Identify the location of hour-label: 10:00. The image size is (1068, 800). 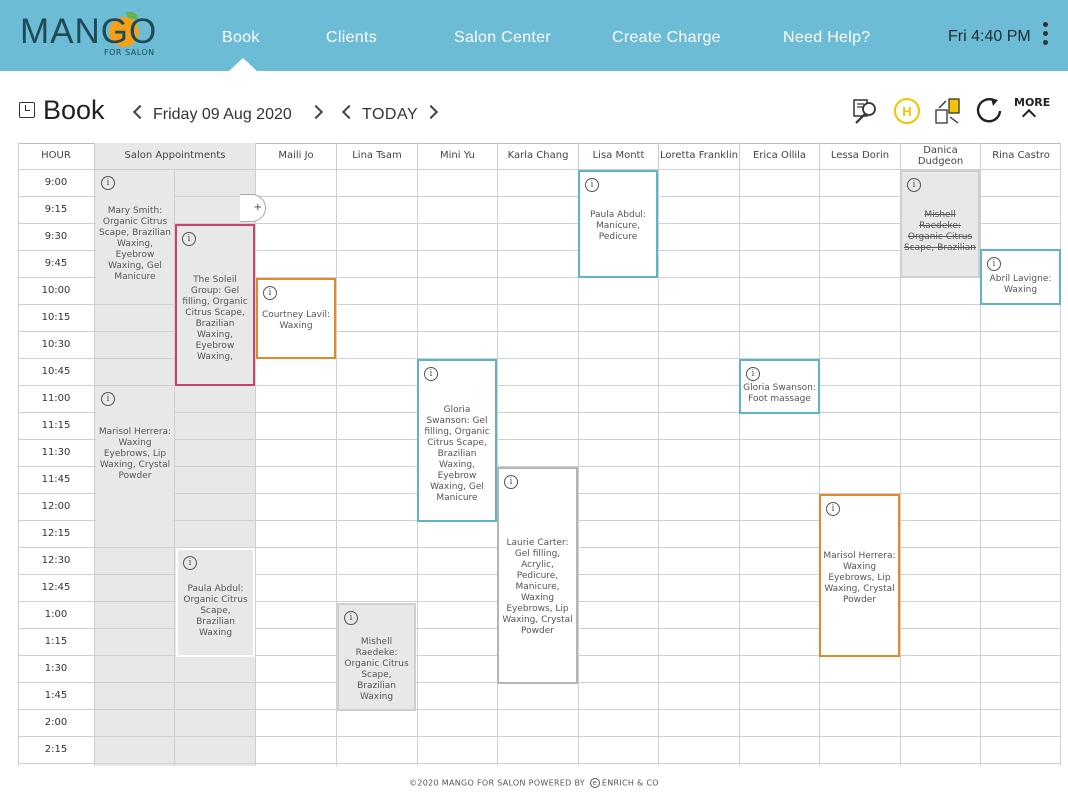
(56, 290).